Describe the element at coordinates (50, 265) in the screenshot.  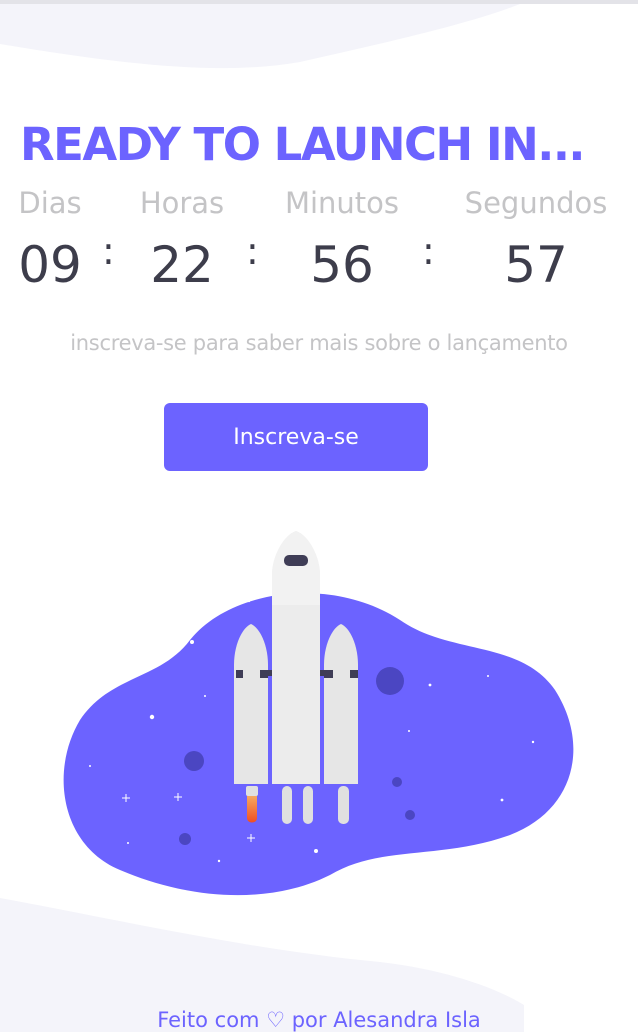
I see `countdown-value-days: 09` at that location.